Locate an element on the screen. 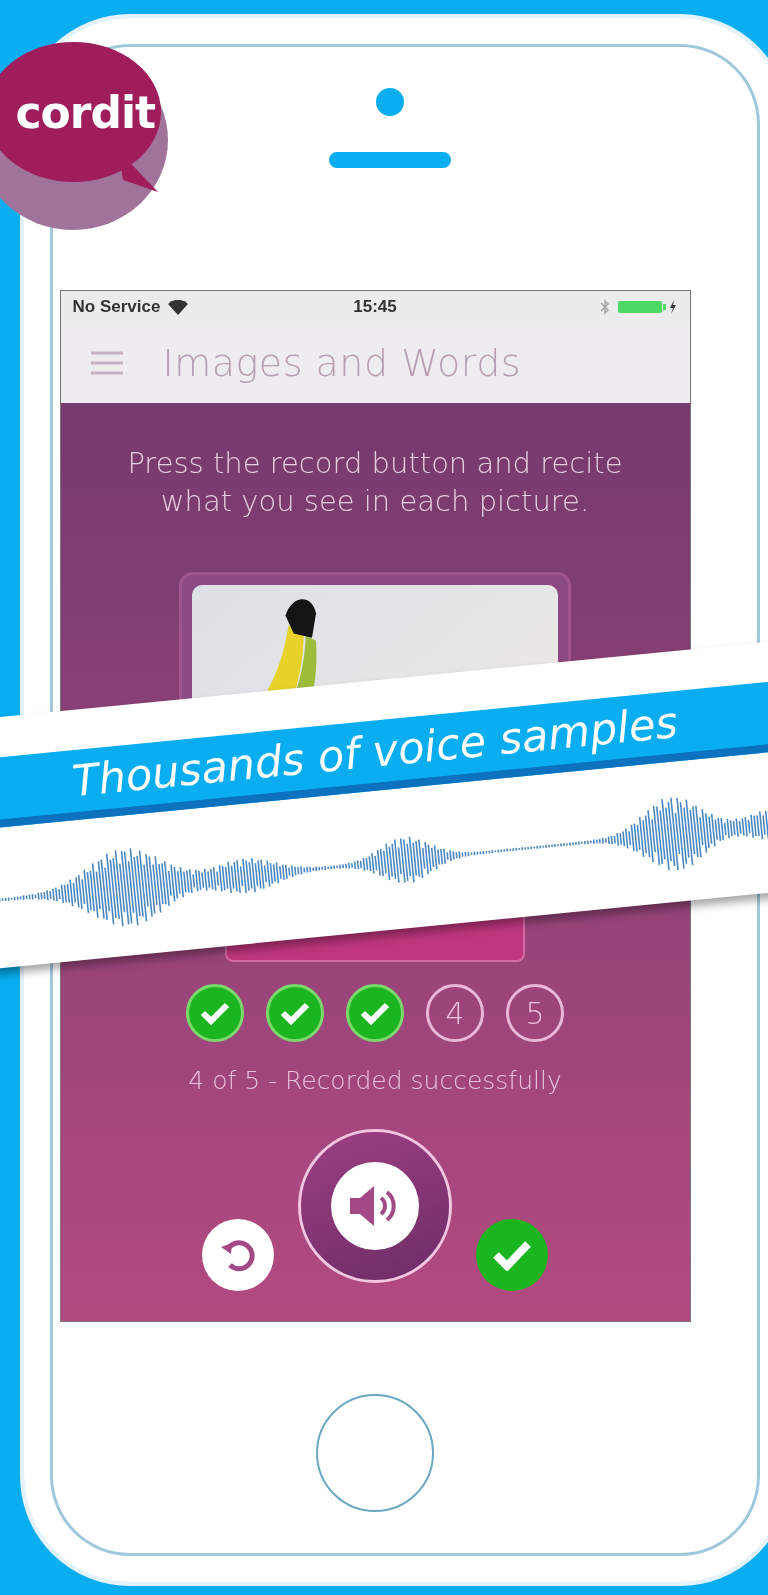 The image size is (768, 1595). pending-step: 4 is located at coordinates (455, 1013).